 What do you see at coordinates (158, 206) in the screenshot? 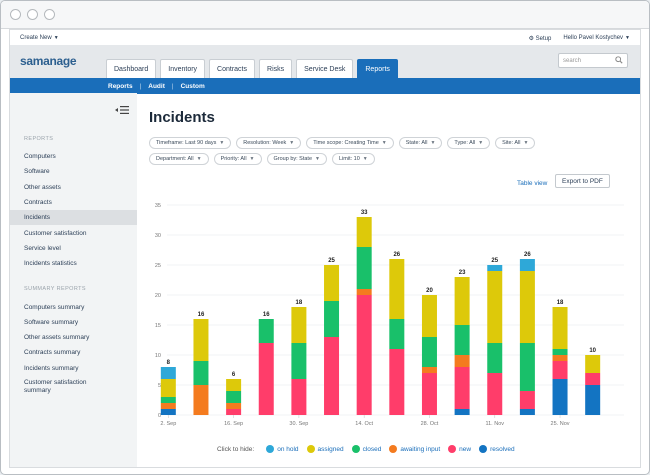
I see `y-tick-label: 35` at bounding box center [158, 206].